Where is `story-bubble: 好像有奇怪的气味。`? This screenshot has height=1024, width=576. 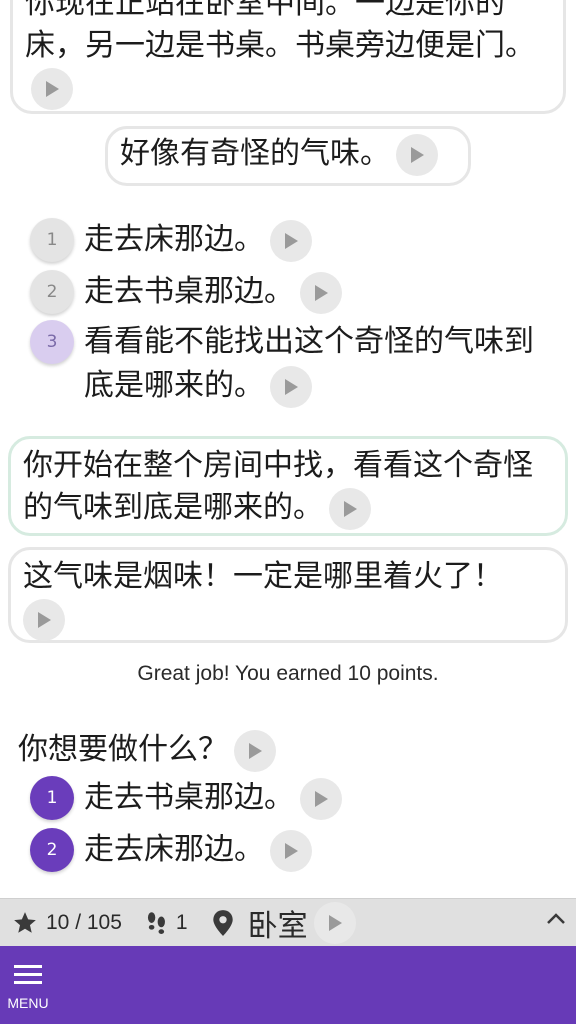 story-bubble: 好像有奇怪的气味。 is located at coordinates (288, 156).